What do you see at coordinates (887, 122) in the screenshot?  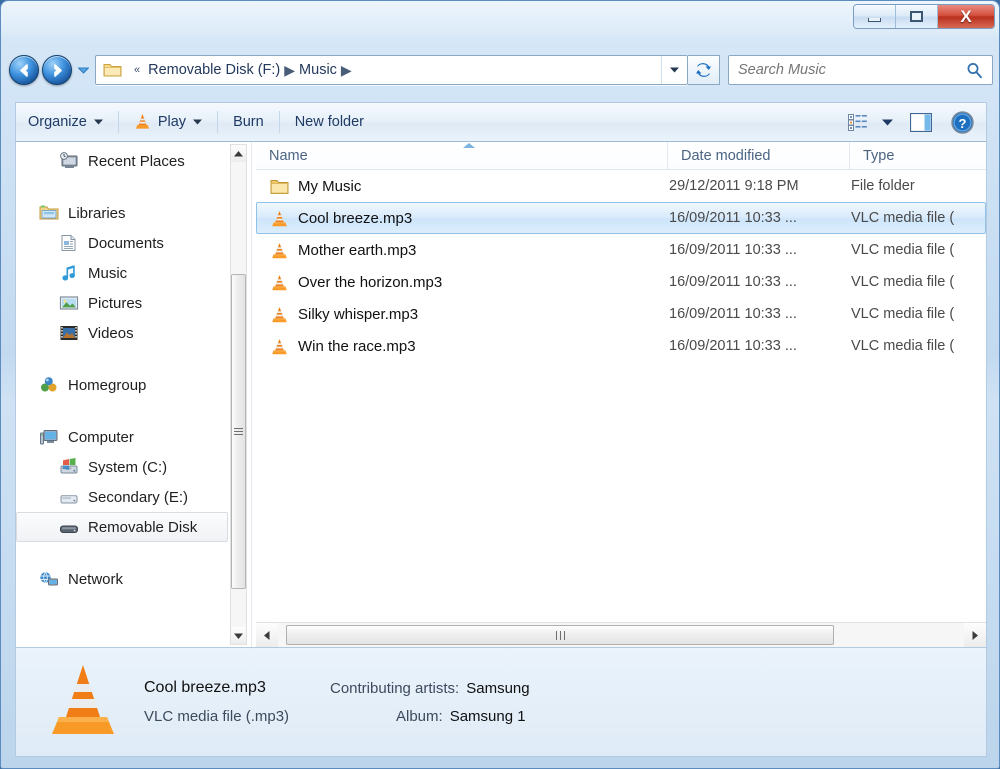 I see `change-view-dropdown` at bounding box center [887, 122].